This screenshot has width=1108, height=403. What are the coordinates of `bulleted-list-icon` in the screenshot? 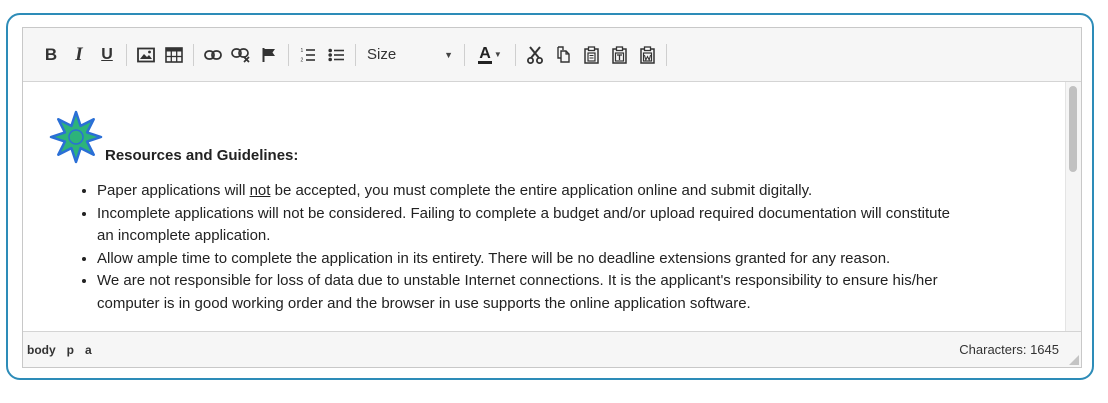 It's located at (335, 54).